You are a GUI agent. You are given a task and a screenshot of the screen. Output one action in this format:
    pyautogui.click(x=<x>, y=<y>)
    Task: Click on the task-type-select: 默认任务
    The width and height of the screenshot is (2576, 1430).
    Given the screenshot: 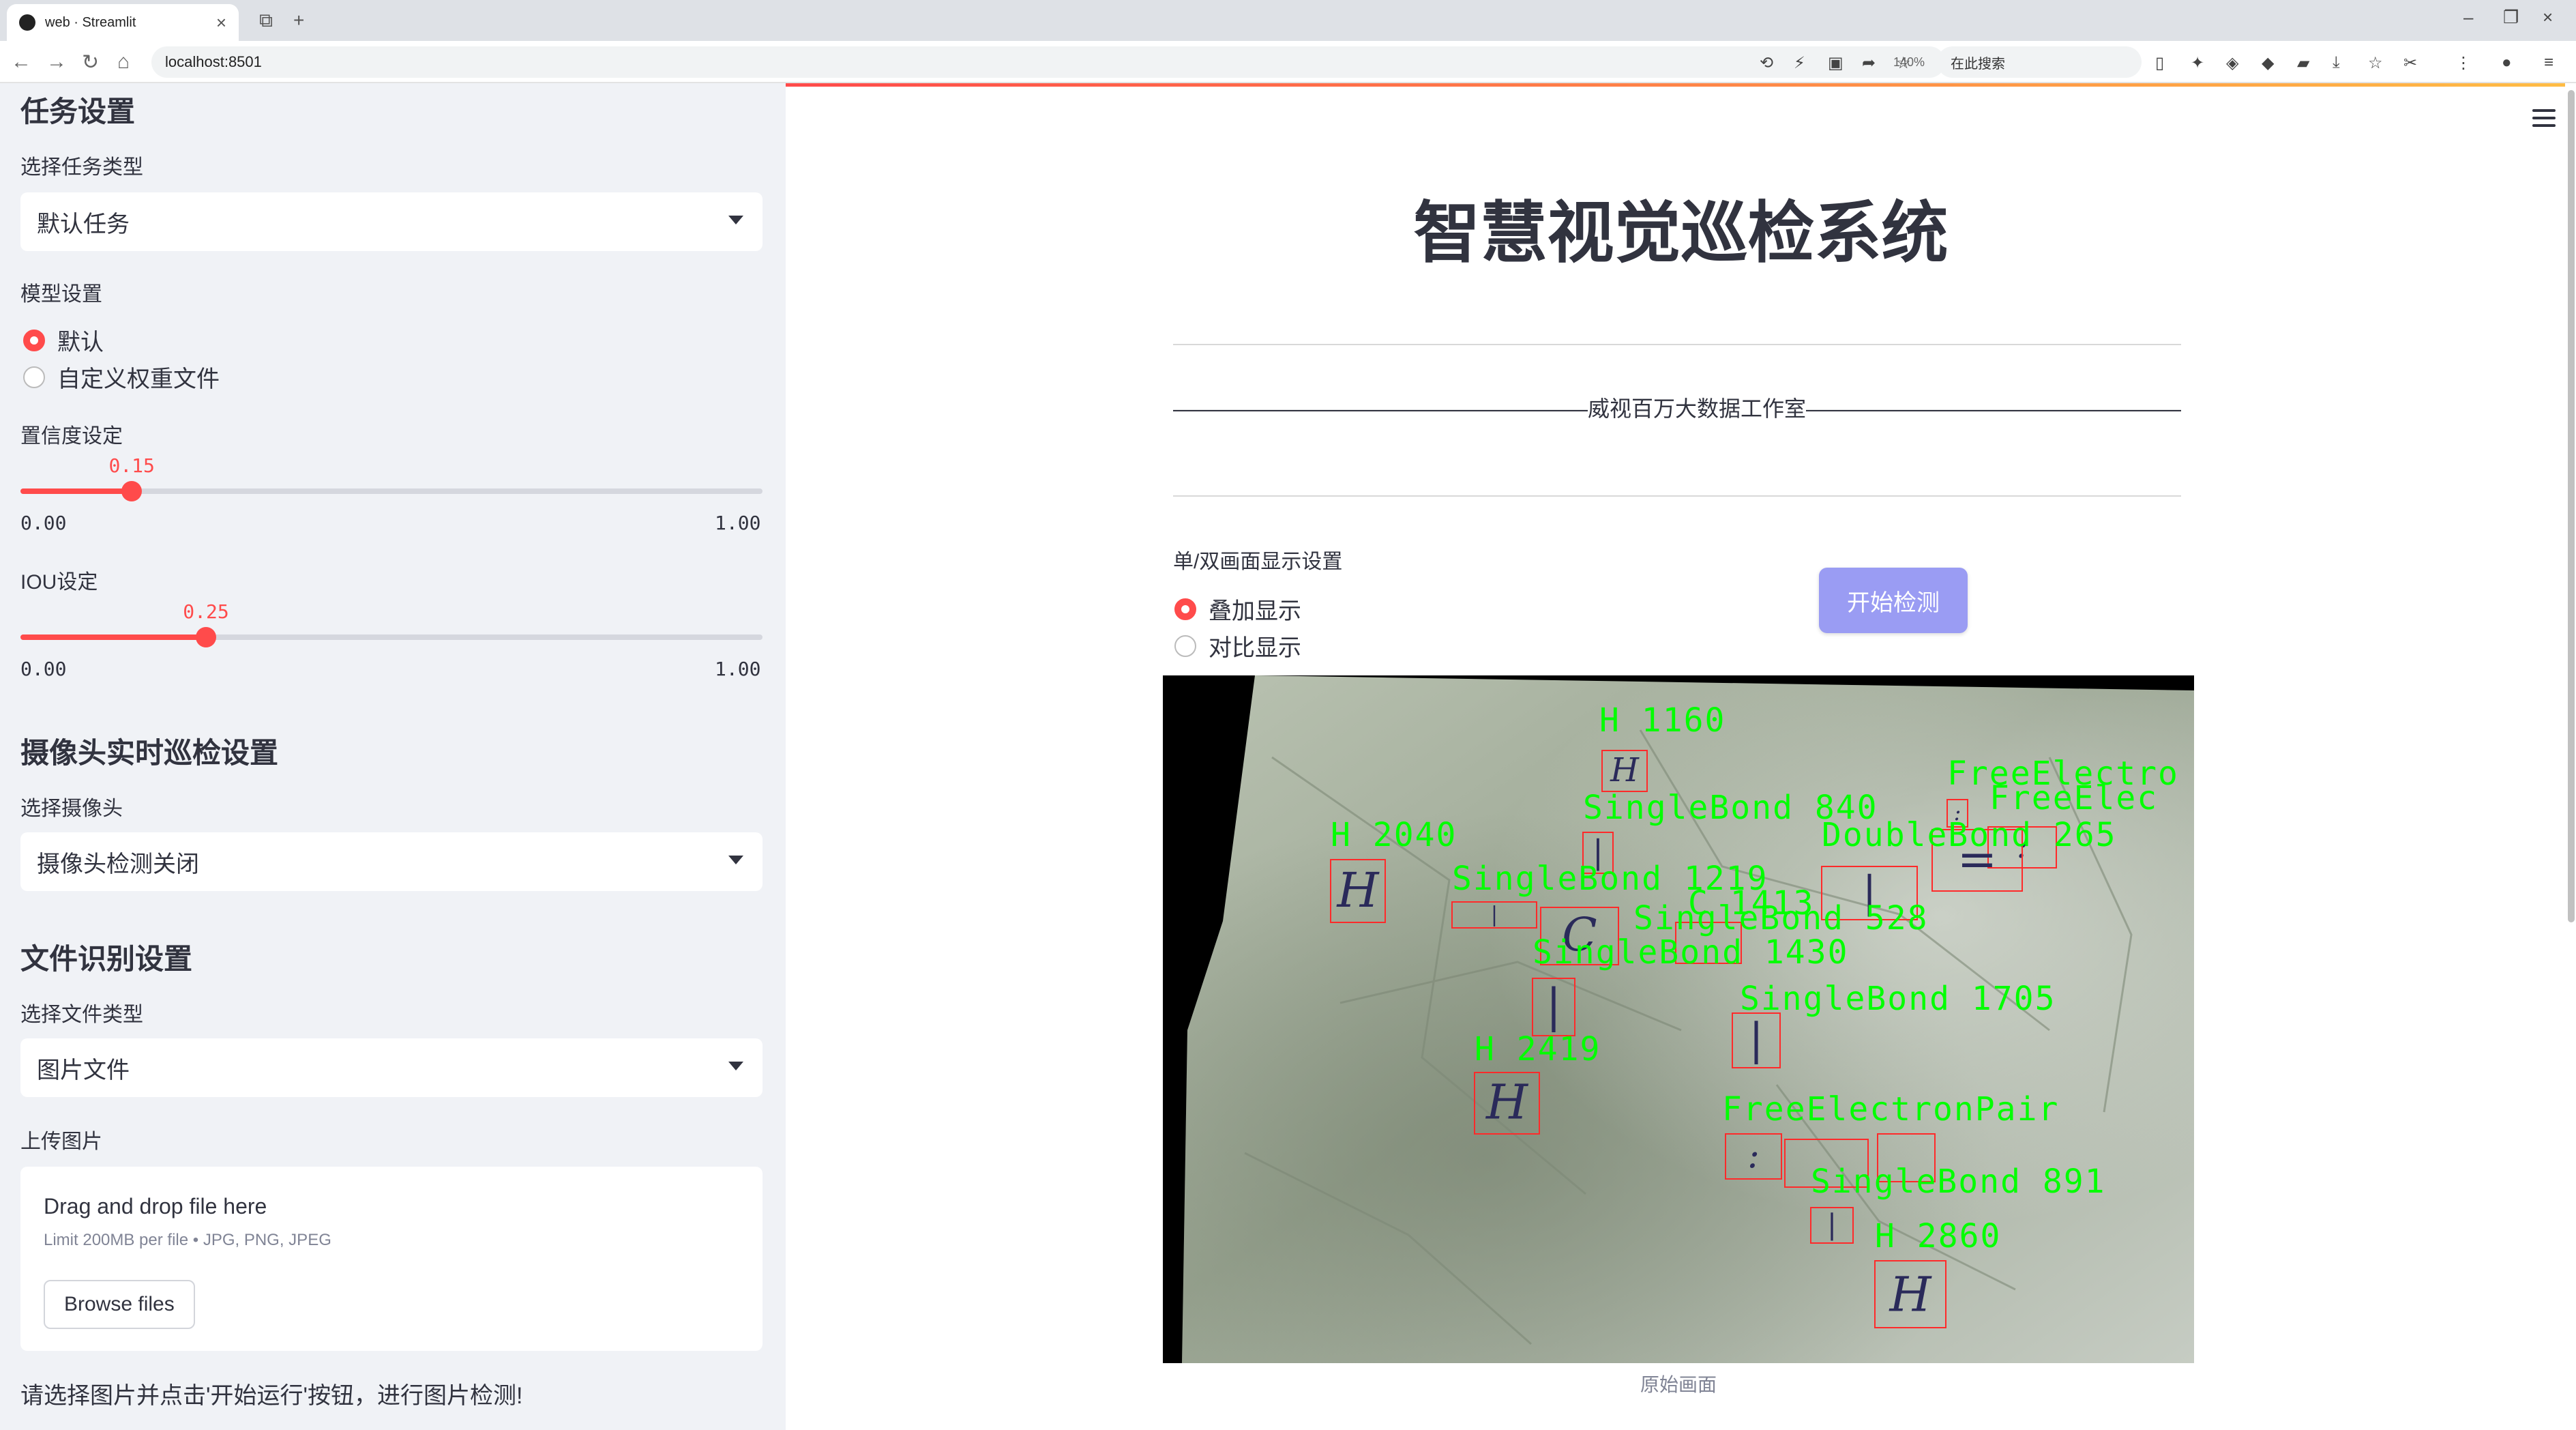 What is the action you would take?
    pyautogui.click(x=391, y=221)
    